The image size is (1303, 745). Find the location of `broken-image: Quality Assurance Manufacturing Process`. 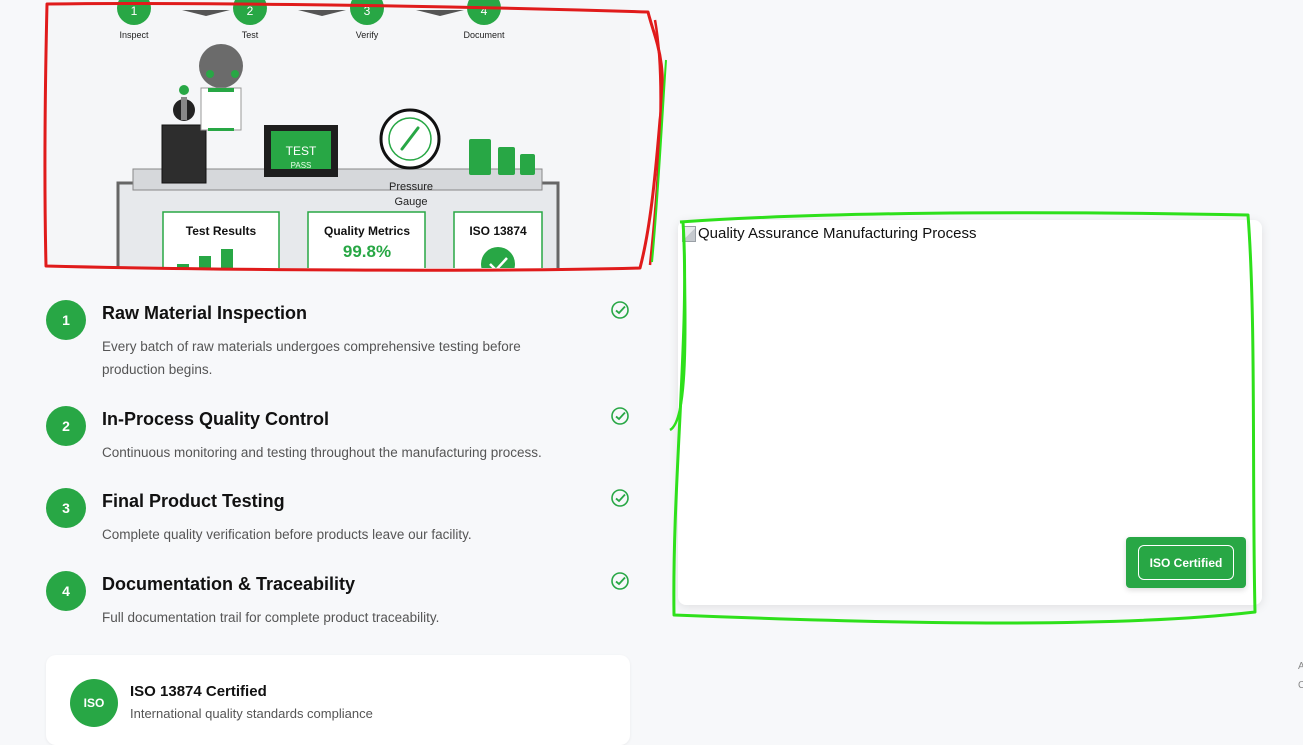

broken-image: Quality Assurance Manufacturing Process is located at coordinates (829, 233).